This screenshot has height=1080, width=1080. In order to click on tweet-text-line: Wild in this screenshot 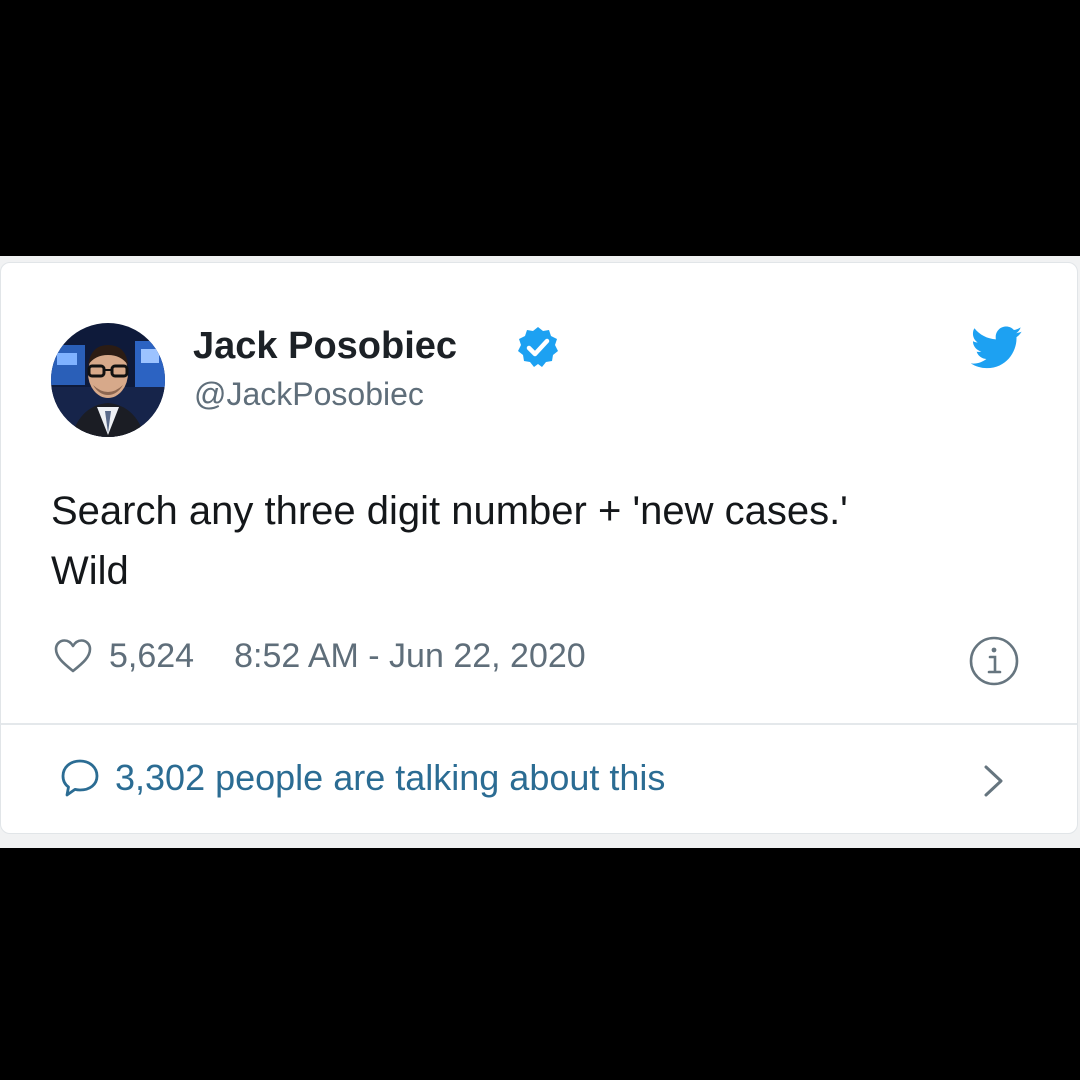, I will do `click(90, 571)`.